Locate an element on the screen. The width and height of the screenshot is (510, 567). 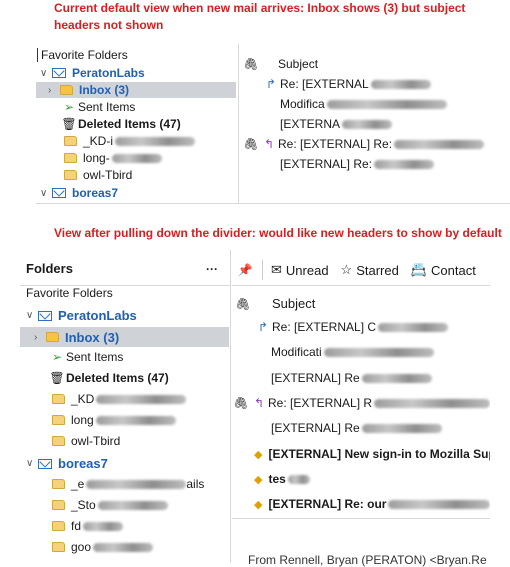
message-row-new: ◆ [EXTERNAL] Re: our is located at coordinates (372, 504).